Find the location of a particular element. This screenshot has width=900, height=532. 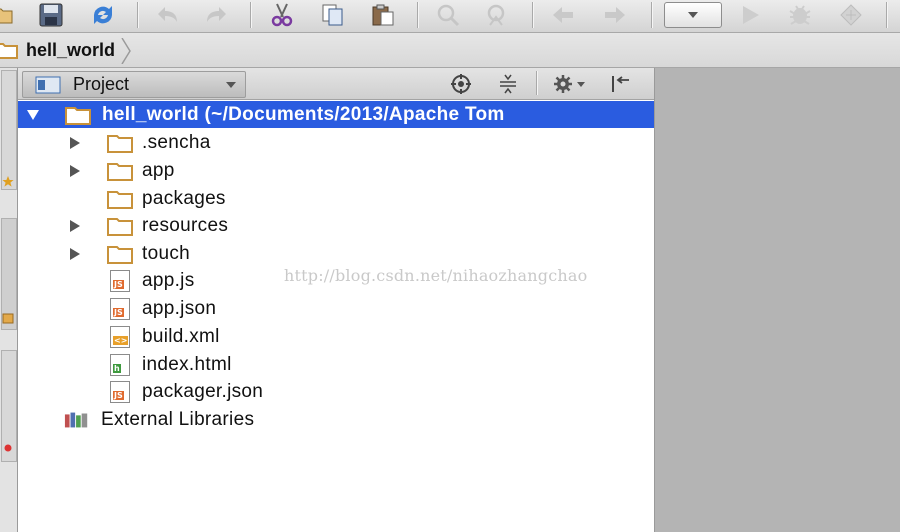

tool-window-strip is located at coordinates (9, 300).